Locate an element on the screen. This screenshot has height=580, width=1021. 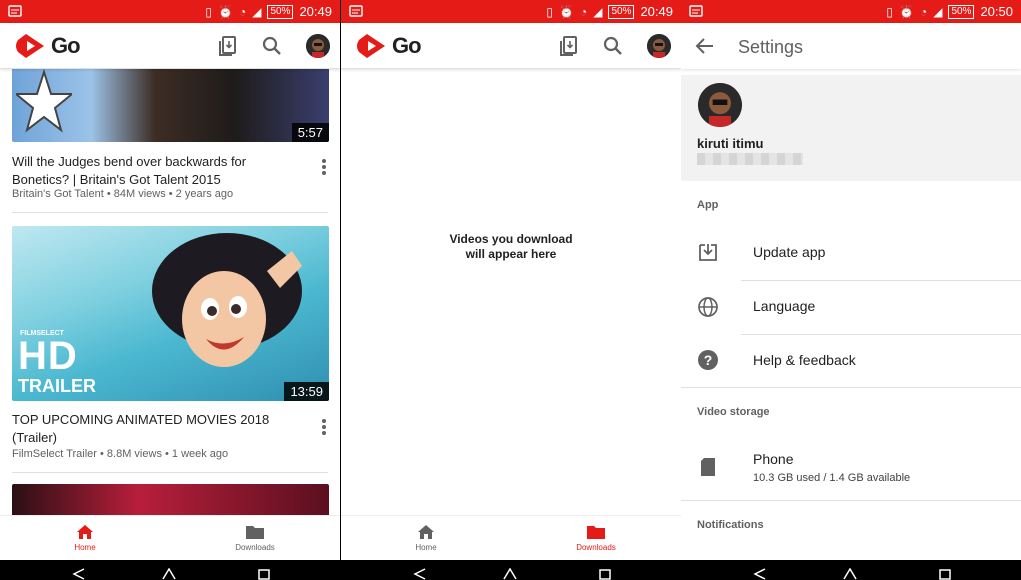
nav-downloads-label: Downloads is located at coordinates (255, 547).